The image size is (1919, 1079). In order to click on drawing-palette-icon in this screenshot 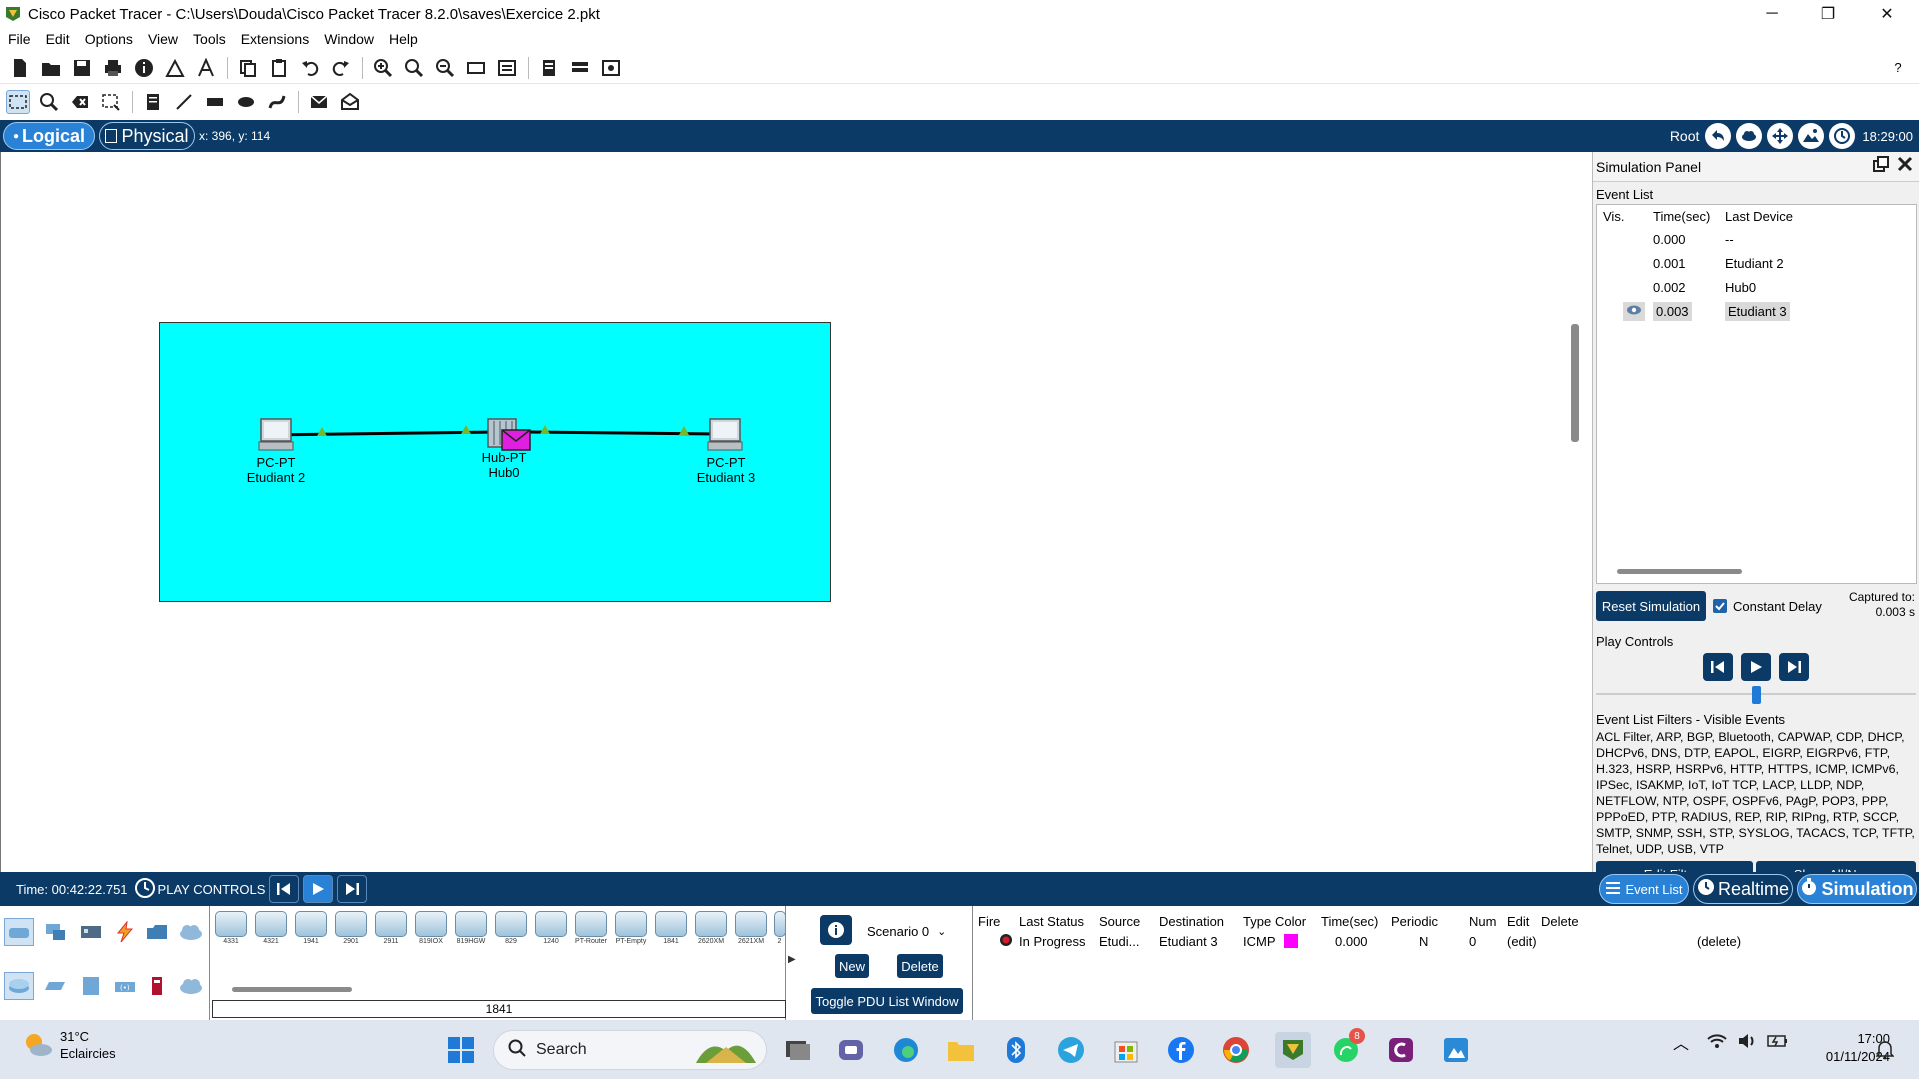, I will do `click(476, 68)`.